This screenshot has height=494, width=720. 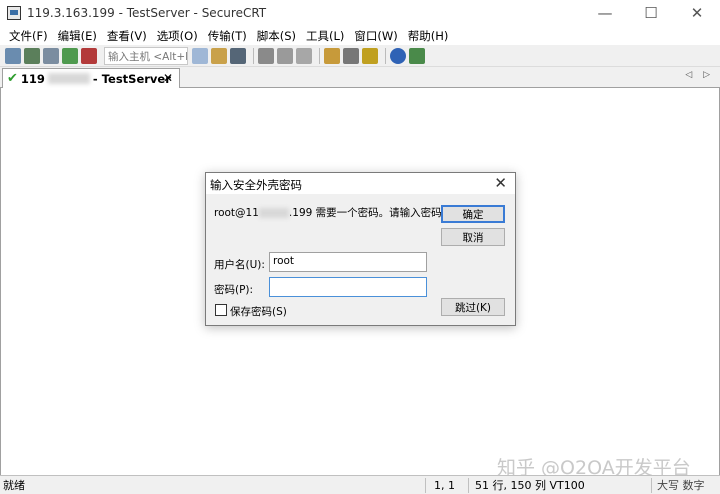 What do you see at coordinates (227, 36) in the screenshot?
I see `menu-transfer: 传输(T)` at bounding box center [227, 36].